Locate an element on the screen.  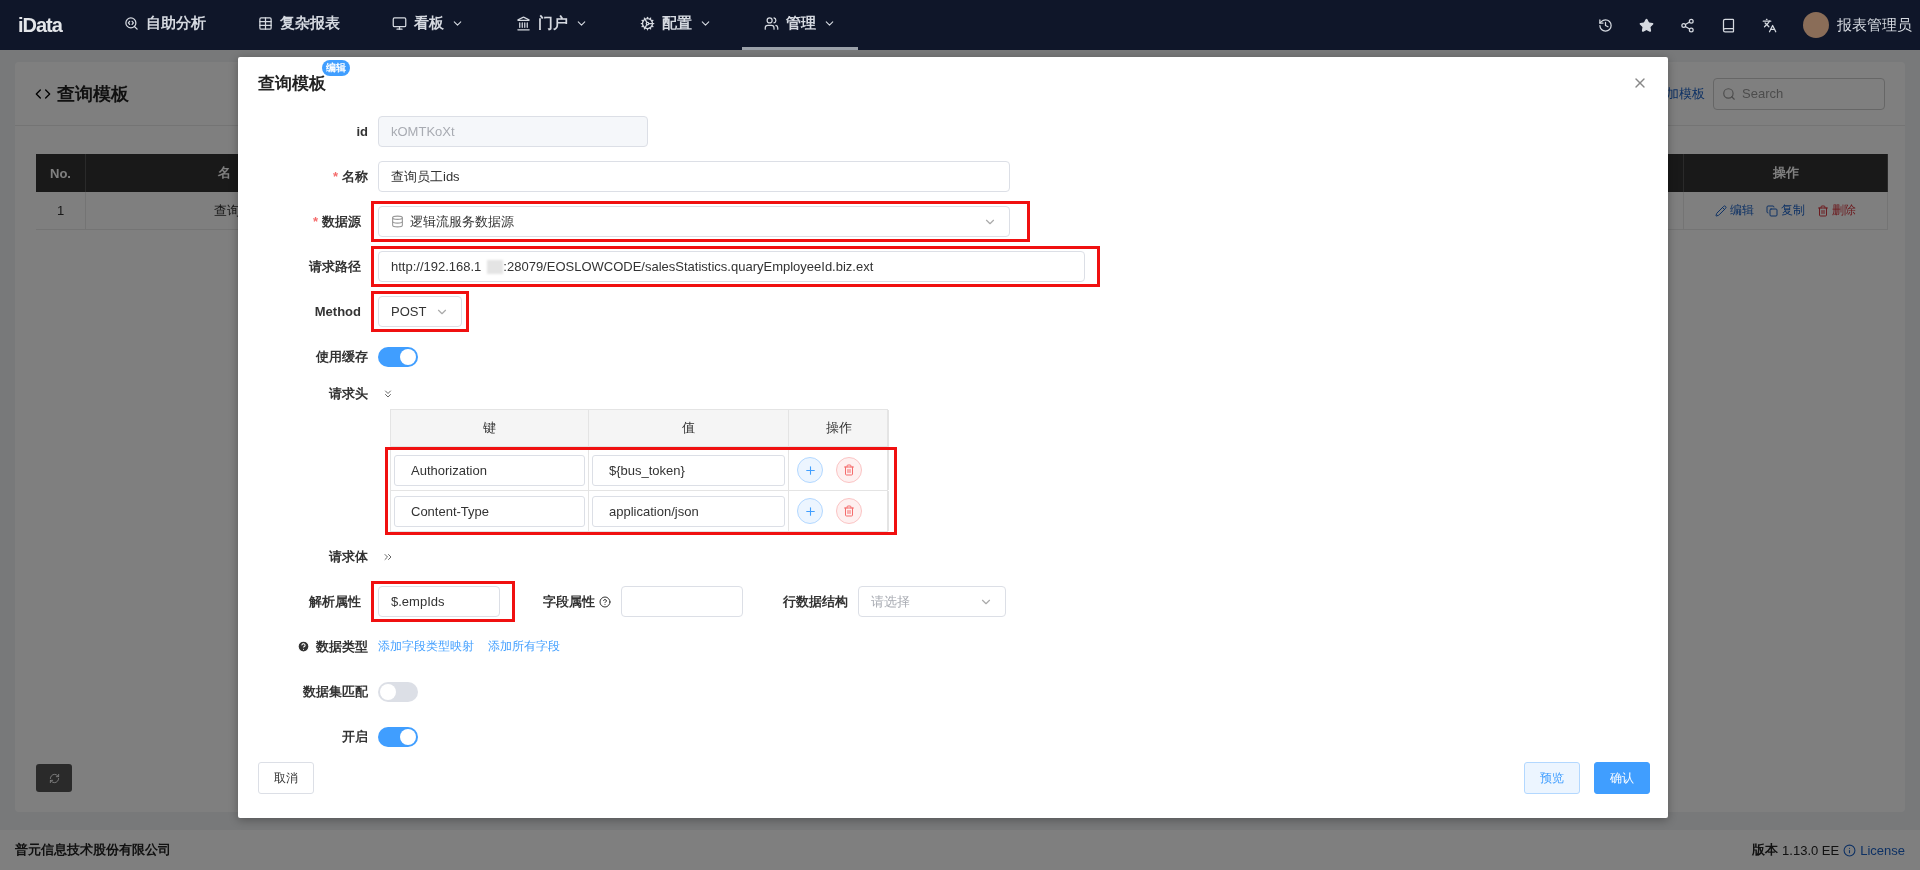
header-key-field: Content-Type is located at coordinates (489, 511).